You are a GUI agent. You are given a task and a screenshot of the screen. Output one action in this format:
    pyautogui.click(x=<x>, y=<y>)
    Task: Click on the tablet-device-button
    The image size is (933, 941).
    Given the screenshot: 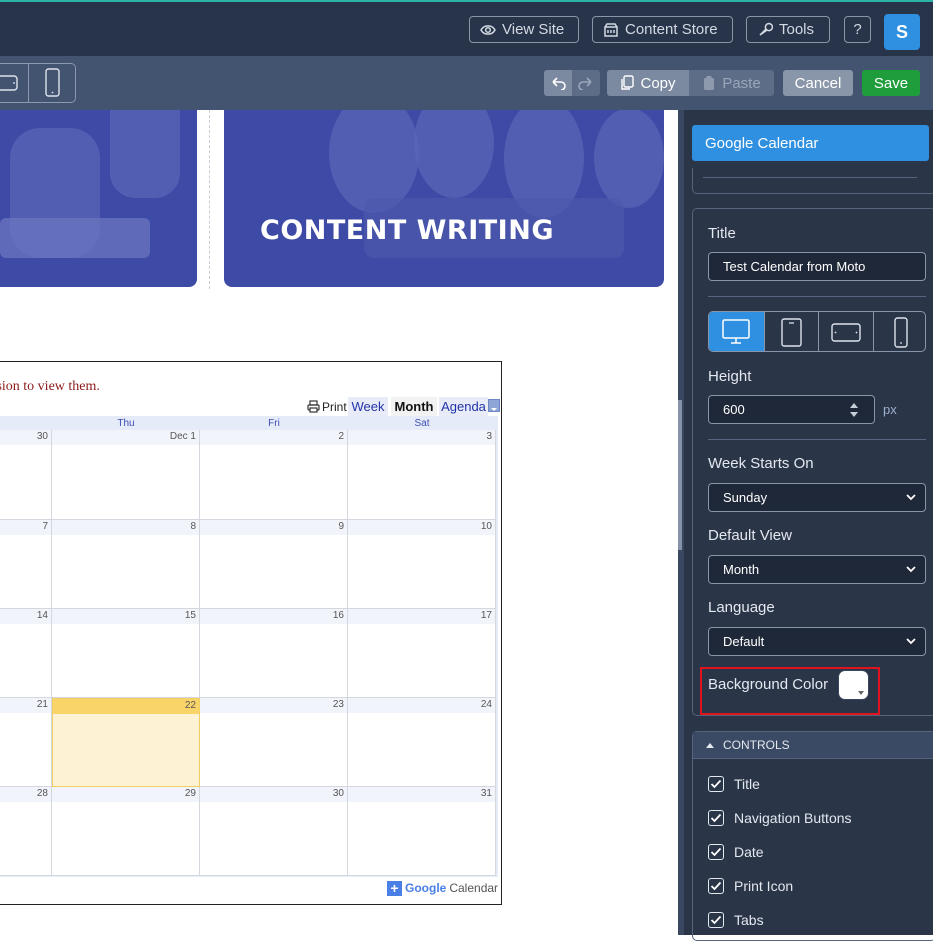 What is the action you would take?
    pyautogui.click(x=791, y=331)
    